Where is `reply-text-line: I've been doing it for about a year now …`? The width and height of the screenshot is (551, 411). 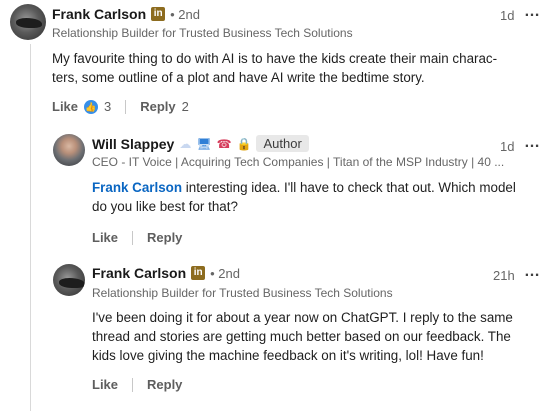
reply-text-line: I've been doing it for about a year now … is located at coordinates (302, 317).